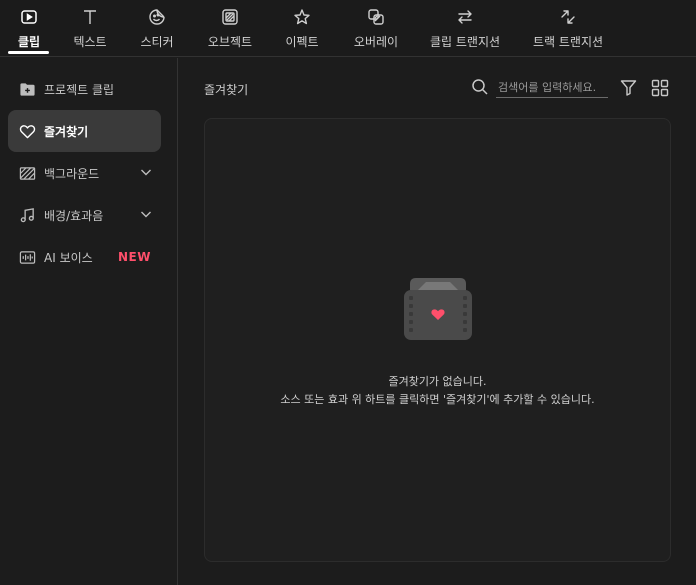 Image resolution: width=696 pixels, height=585 pixels. I want to click on sidebar-item-bgm-sfx: 배경/효과음, so click(84, 215).